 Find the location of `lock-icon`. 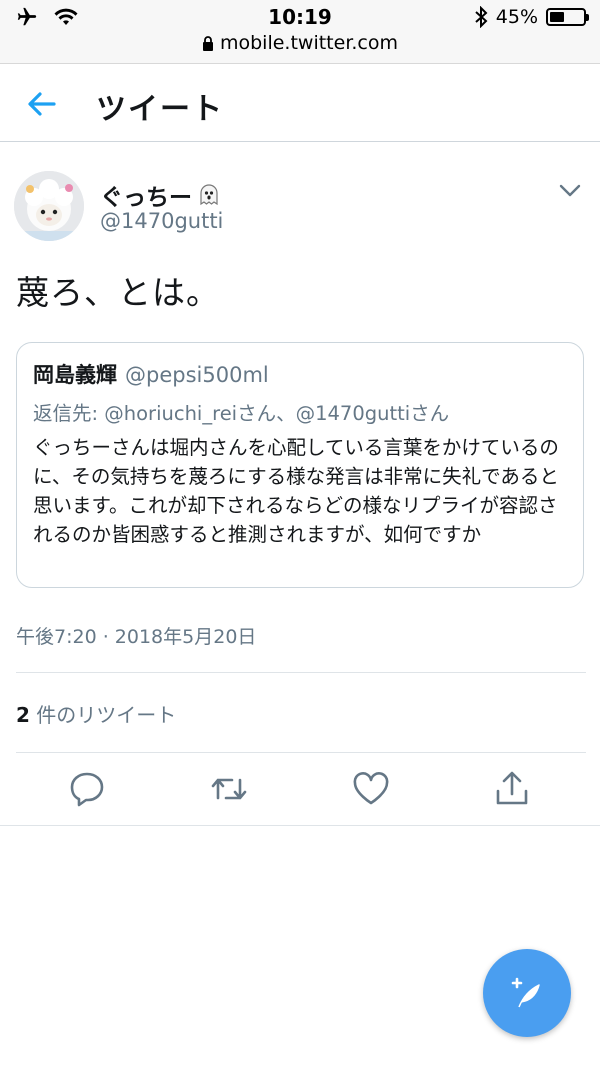

lock-icon is located at coordinates (207, 43).